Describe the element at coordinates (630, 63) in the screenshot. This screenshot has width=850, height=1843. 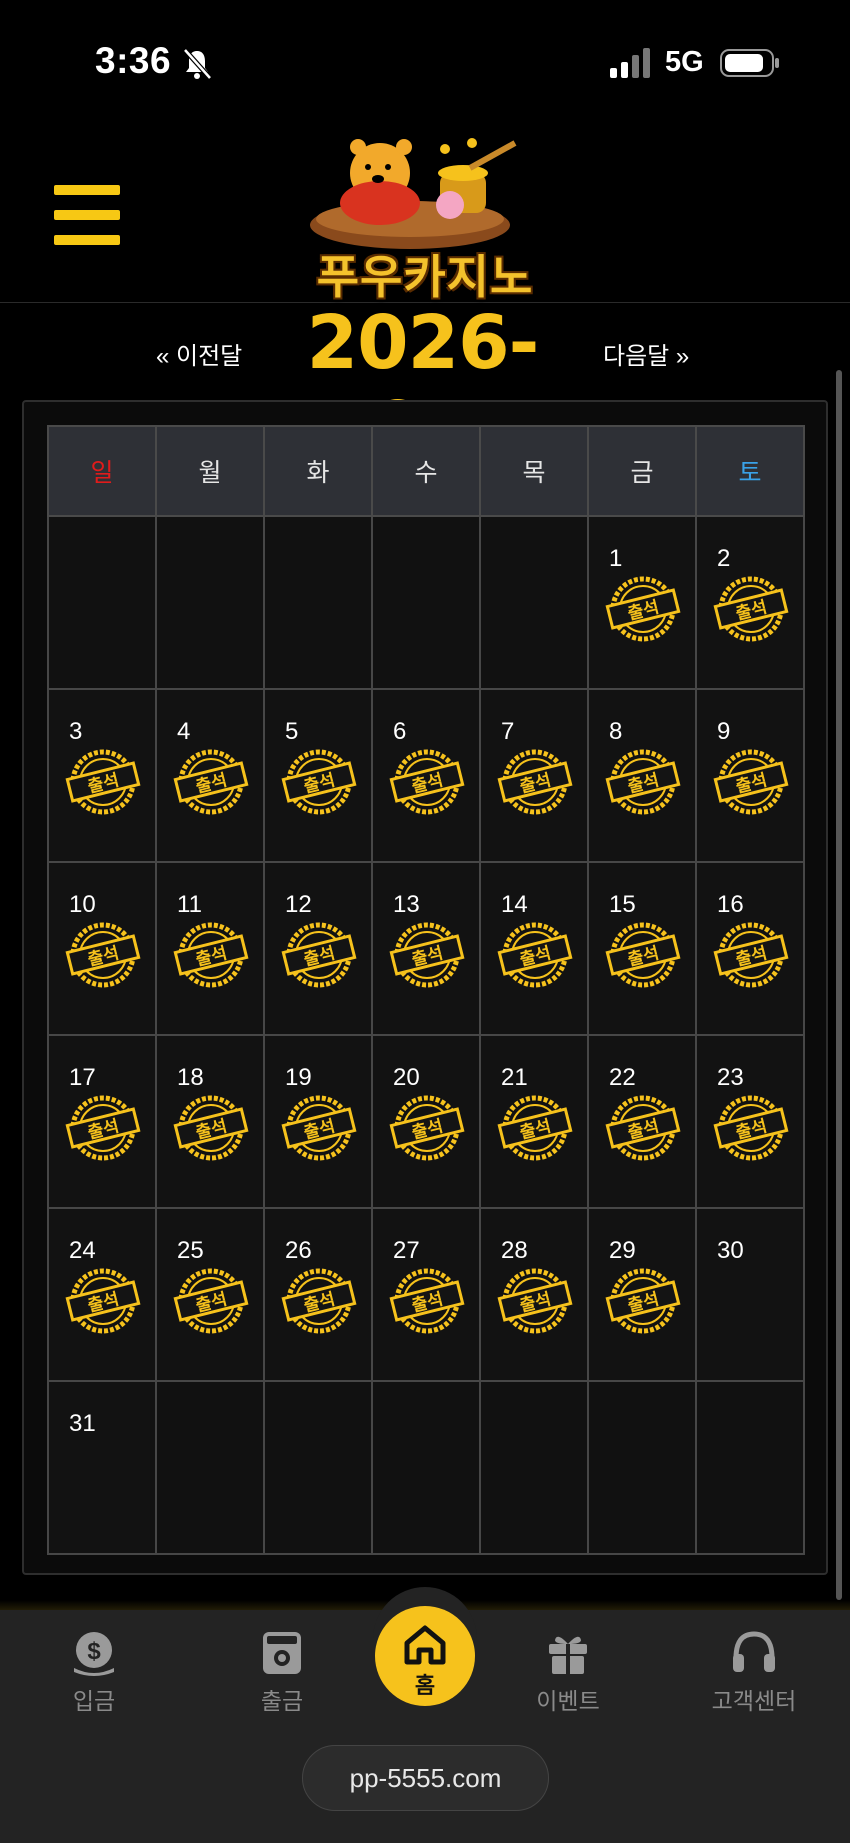
I see `signal-icon` at that location.